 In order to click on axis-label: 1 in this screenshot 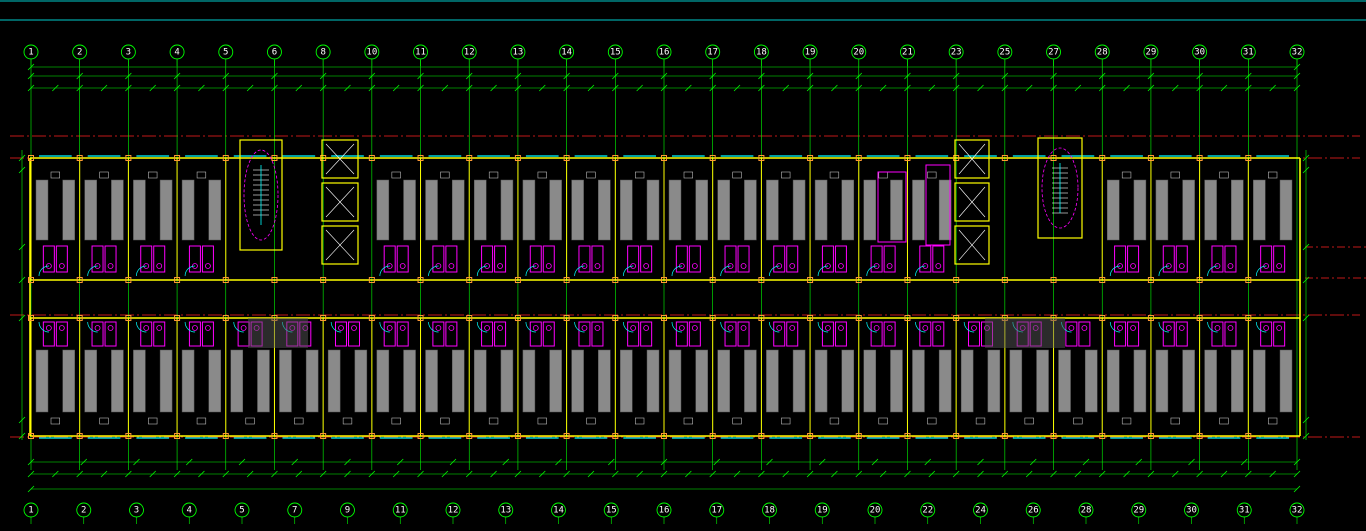, I will do `click(30, 511)`.